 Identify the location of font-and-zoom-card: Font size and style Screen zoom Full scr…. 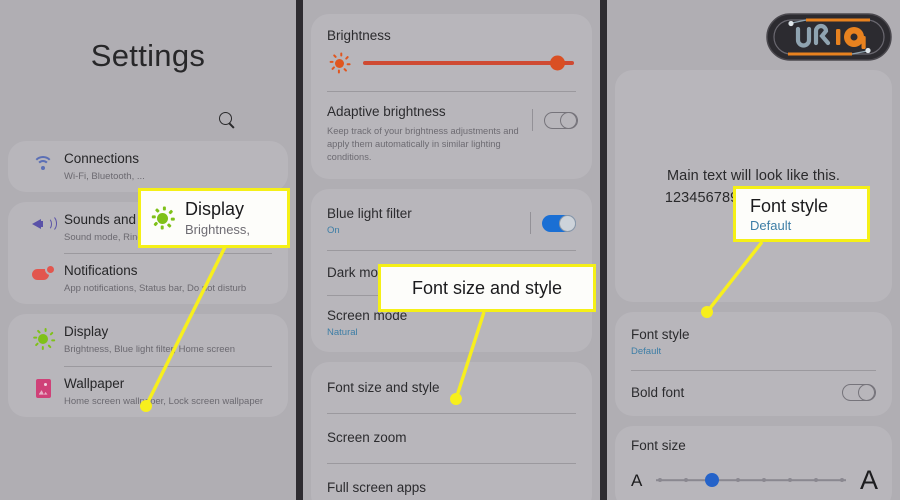
(451, 430).